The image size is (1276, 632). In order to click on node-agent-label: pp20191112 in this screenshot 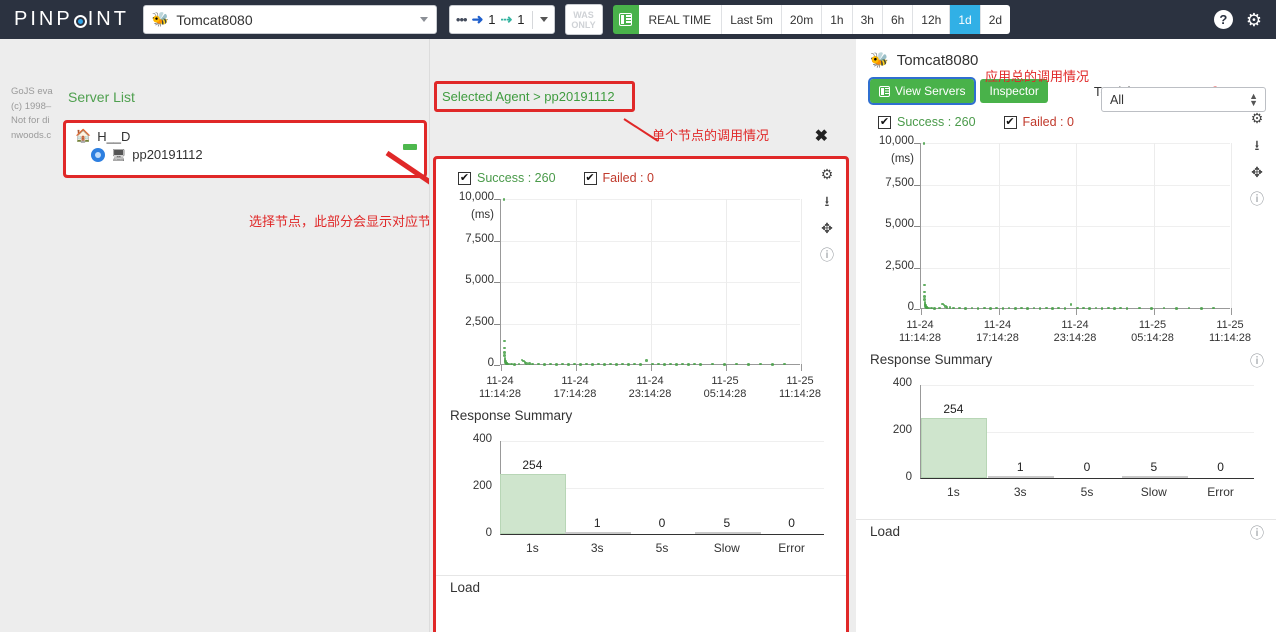, I will do `click(167, 154)`.